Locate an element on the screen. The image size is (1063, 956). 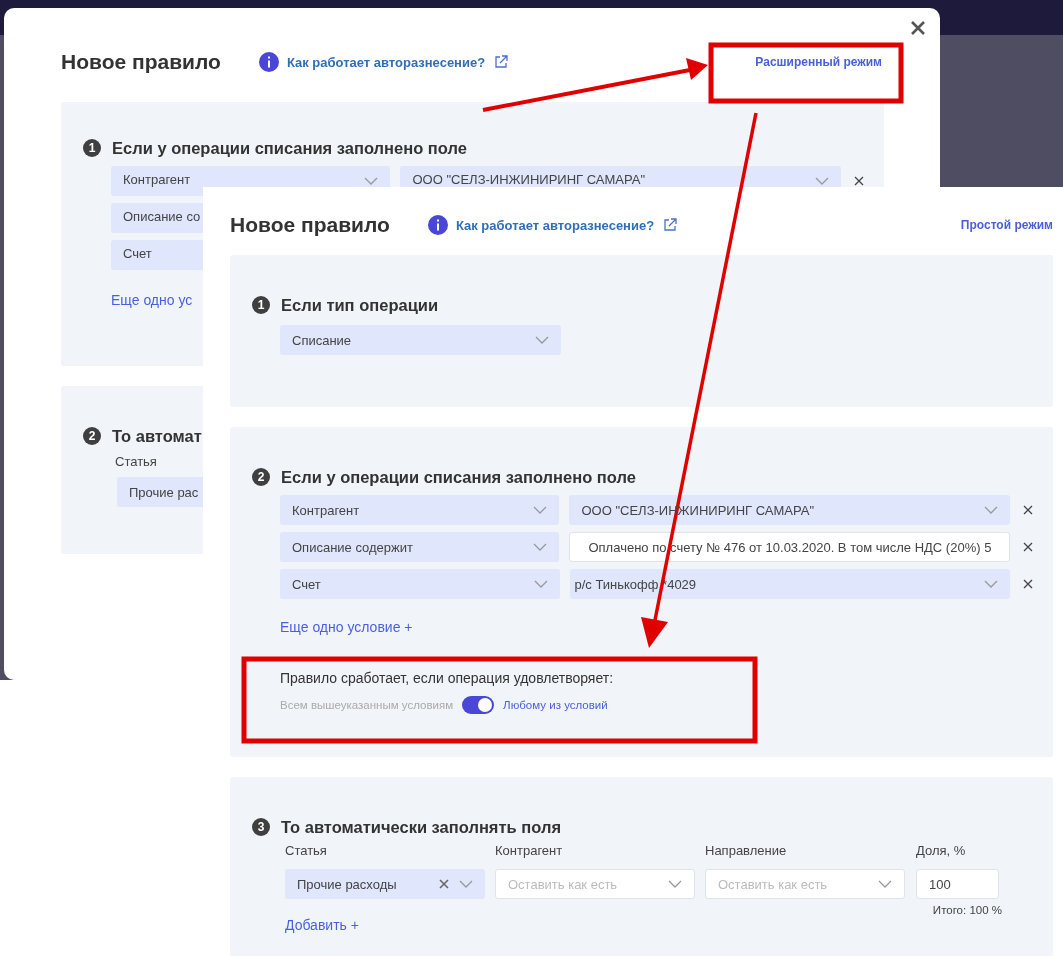
add-condition-link: Еще одно ус is located at coordinates (152, 300).